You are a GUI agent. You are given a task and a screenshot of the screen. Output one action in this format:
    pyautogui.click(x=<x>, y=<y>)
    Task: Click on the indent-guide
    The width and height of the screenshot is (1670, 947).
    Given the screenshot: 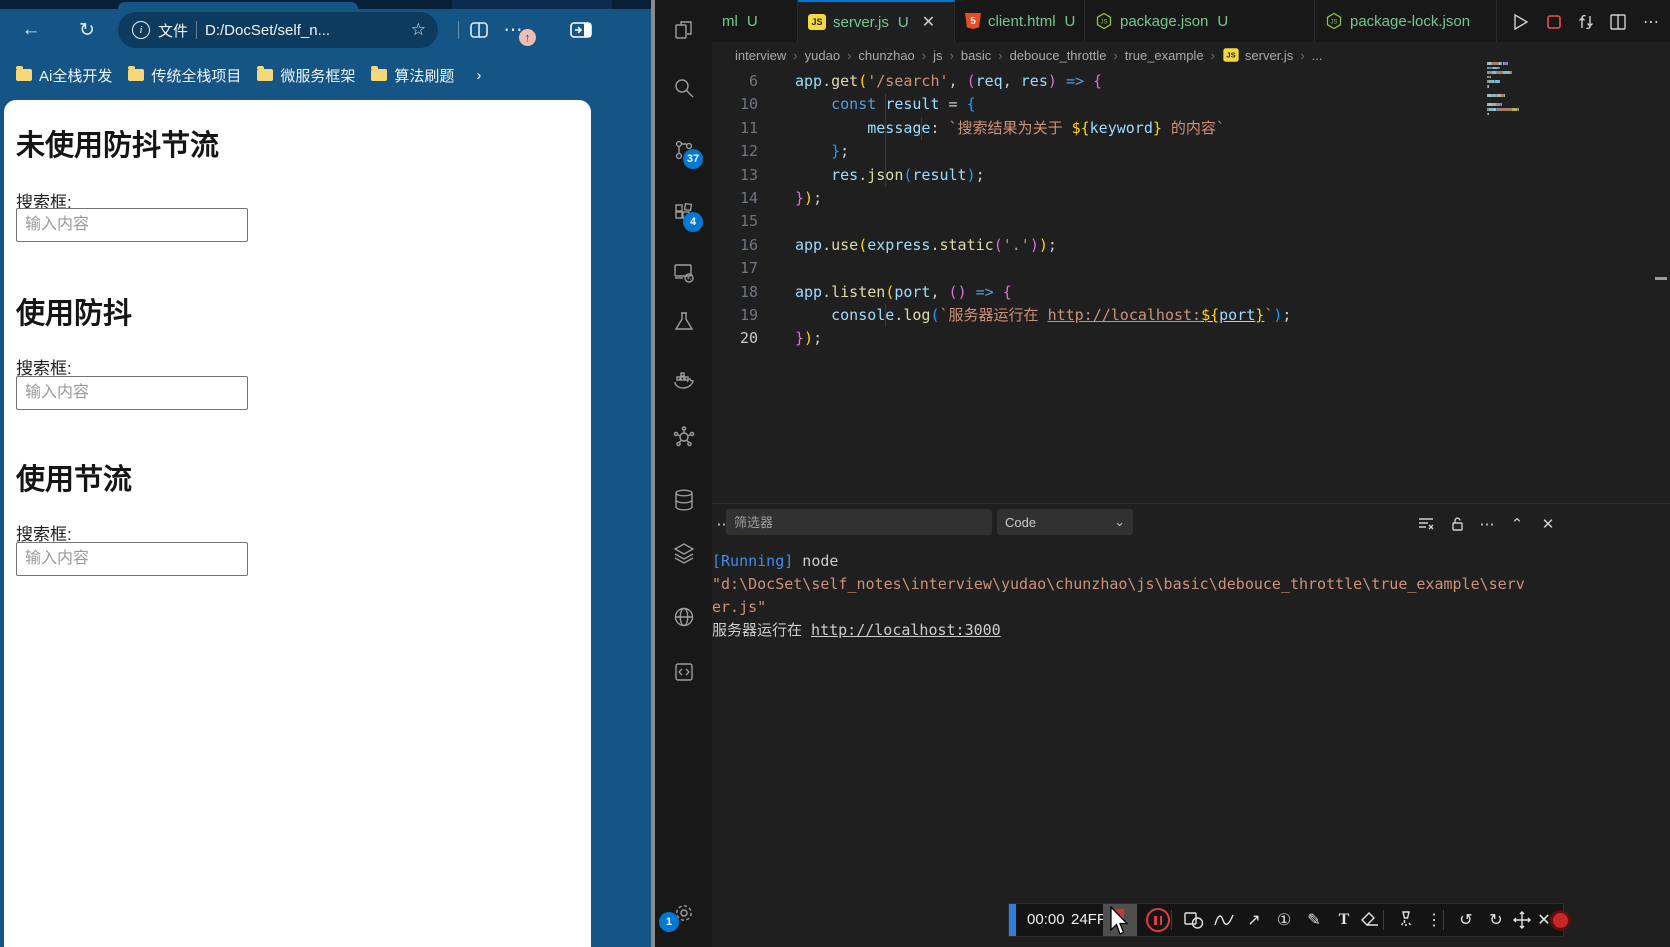 What is the action you would take?
    pyautogui.click(x=885, y=315)
    